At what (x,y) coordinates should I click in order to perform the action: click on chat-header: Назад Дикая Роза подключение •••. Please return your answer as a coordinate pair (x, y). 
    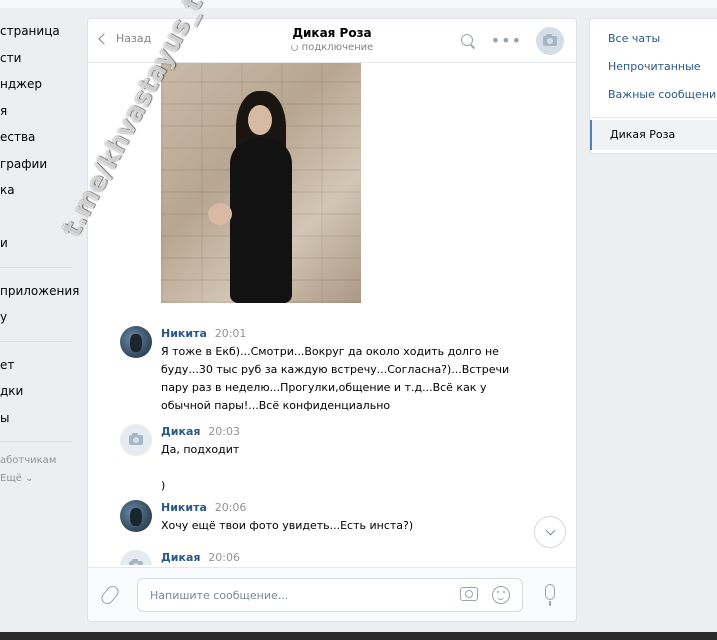
    Looking at the image, I should click on (332, 41).